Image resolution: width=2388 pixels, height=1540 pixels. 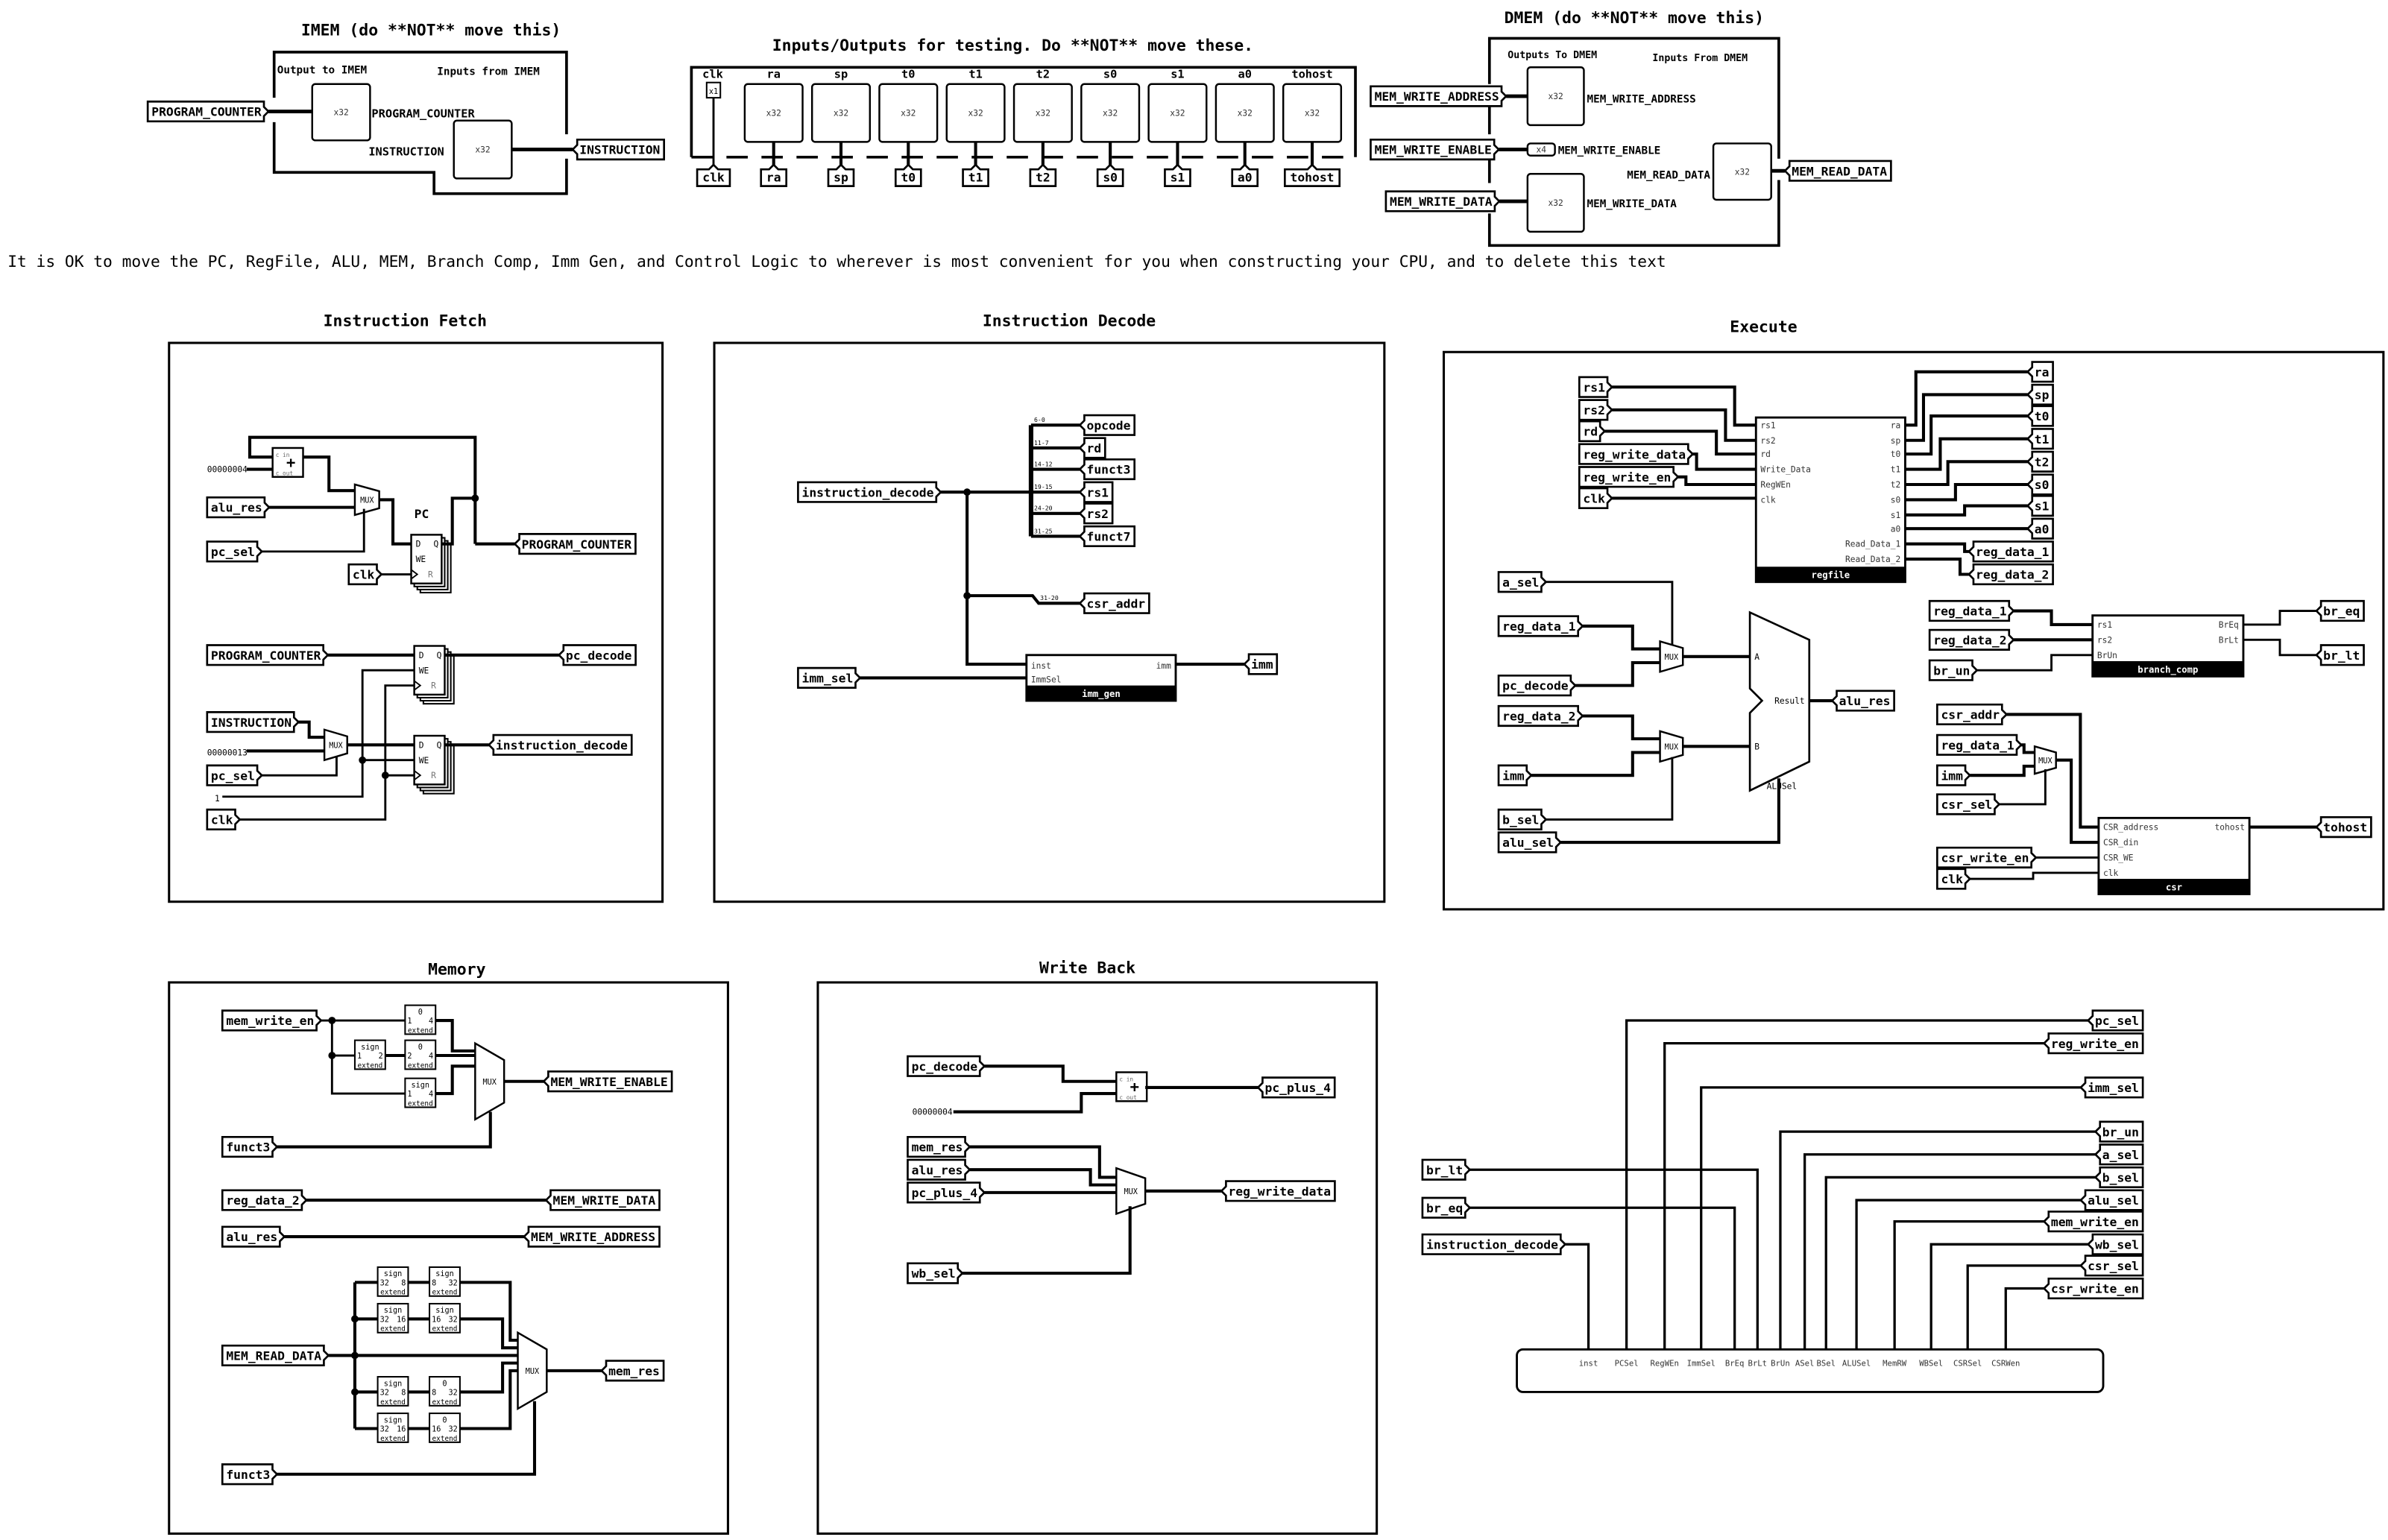 I want to click on pin-label: CSR_address, so click(x=2131, y=828).